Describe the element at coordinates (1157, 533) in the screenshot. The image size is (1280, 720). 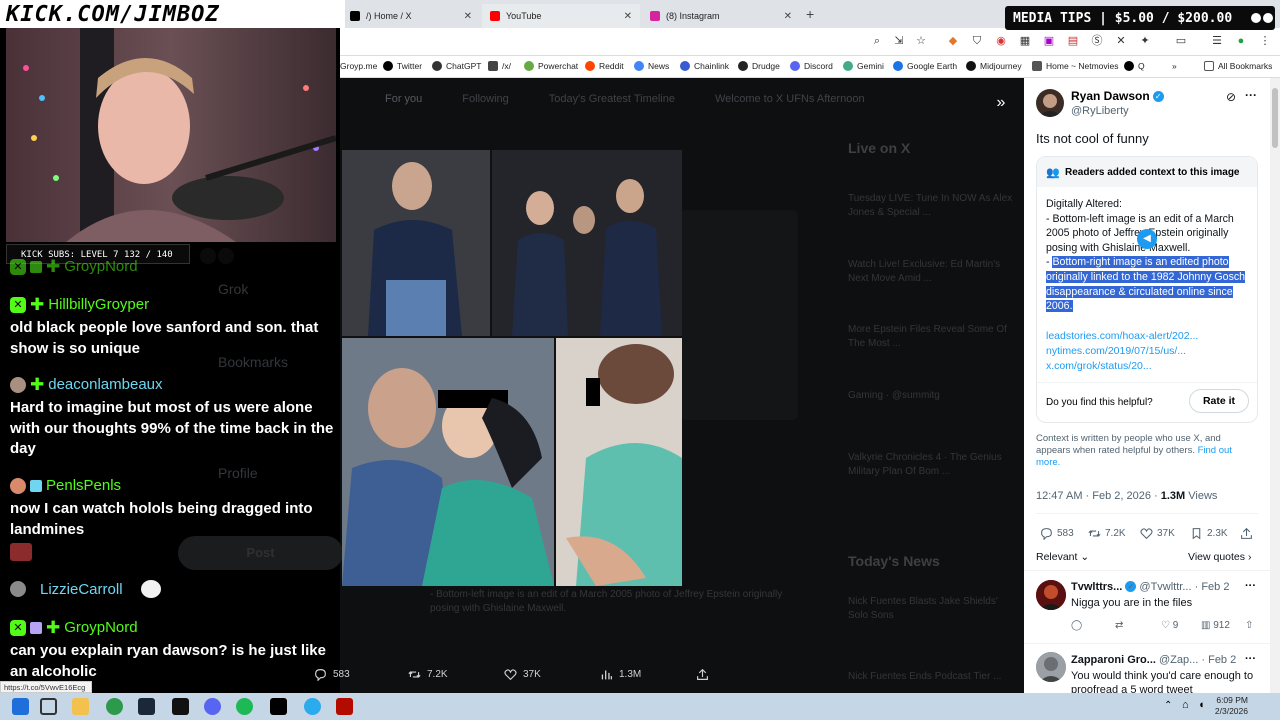
I see `like-stat: 37K` at that location.